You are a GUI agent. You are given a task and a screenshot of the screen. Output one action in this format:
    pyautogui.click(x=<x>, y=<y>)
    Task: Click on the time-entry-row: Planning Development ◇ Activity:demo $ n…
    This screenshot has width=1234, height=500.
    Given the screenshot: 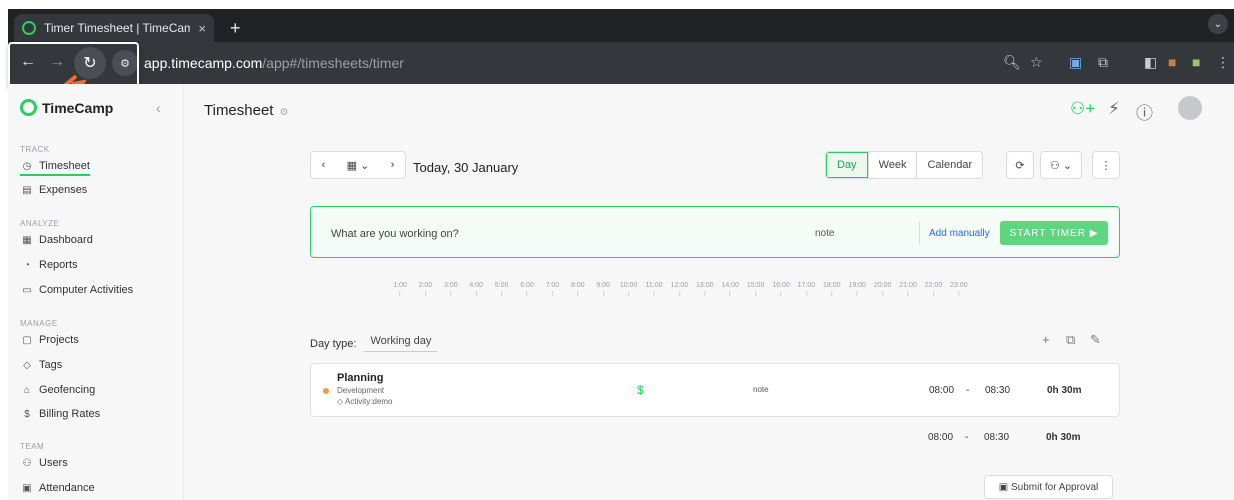 What is the action you would take?
    pyautogui.click(x=715, y=390)
    